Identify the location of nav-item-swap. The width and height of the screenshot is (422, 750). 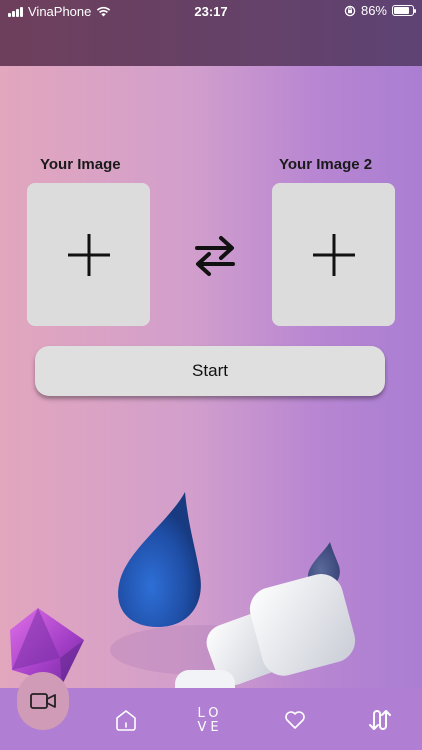
(380, 720).